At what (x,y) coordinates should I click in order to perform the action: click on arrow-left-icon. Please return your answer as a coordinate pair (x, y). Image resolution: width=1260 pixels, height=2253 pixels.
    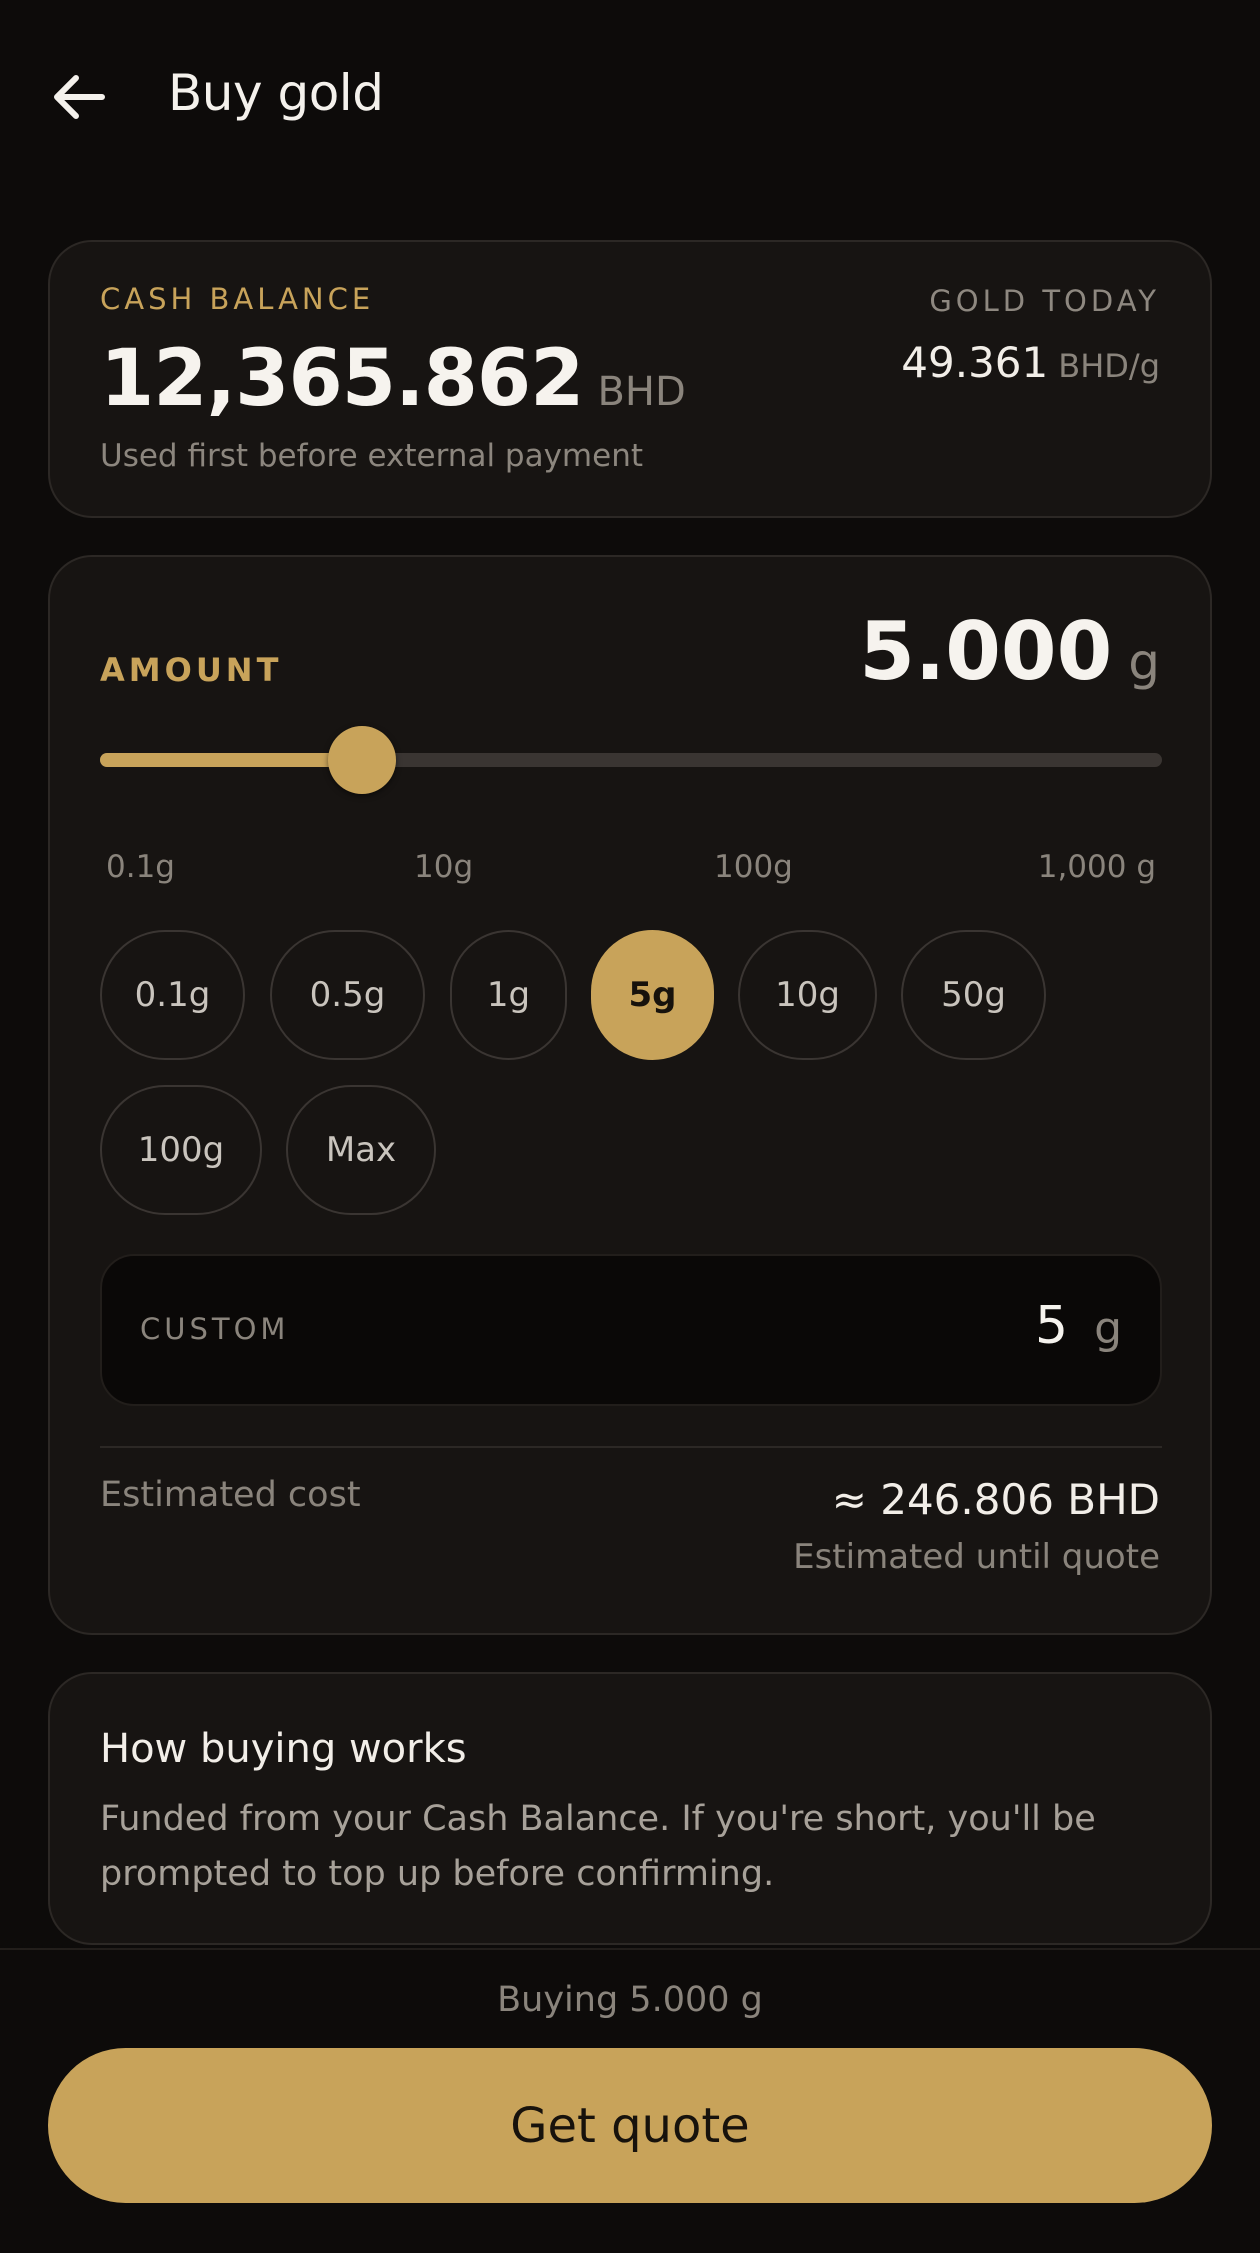
    Looking at the image, I should click on (79, 97).